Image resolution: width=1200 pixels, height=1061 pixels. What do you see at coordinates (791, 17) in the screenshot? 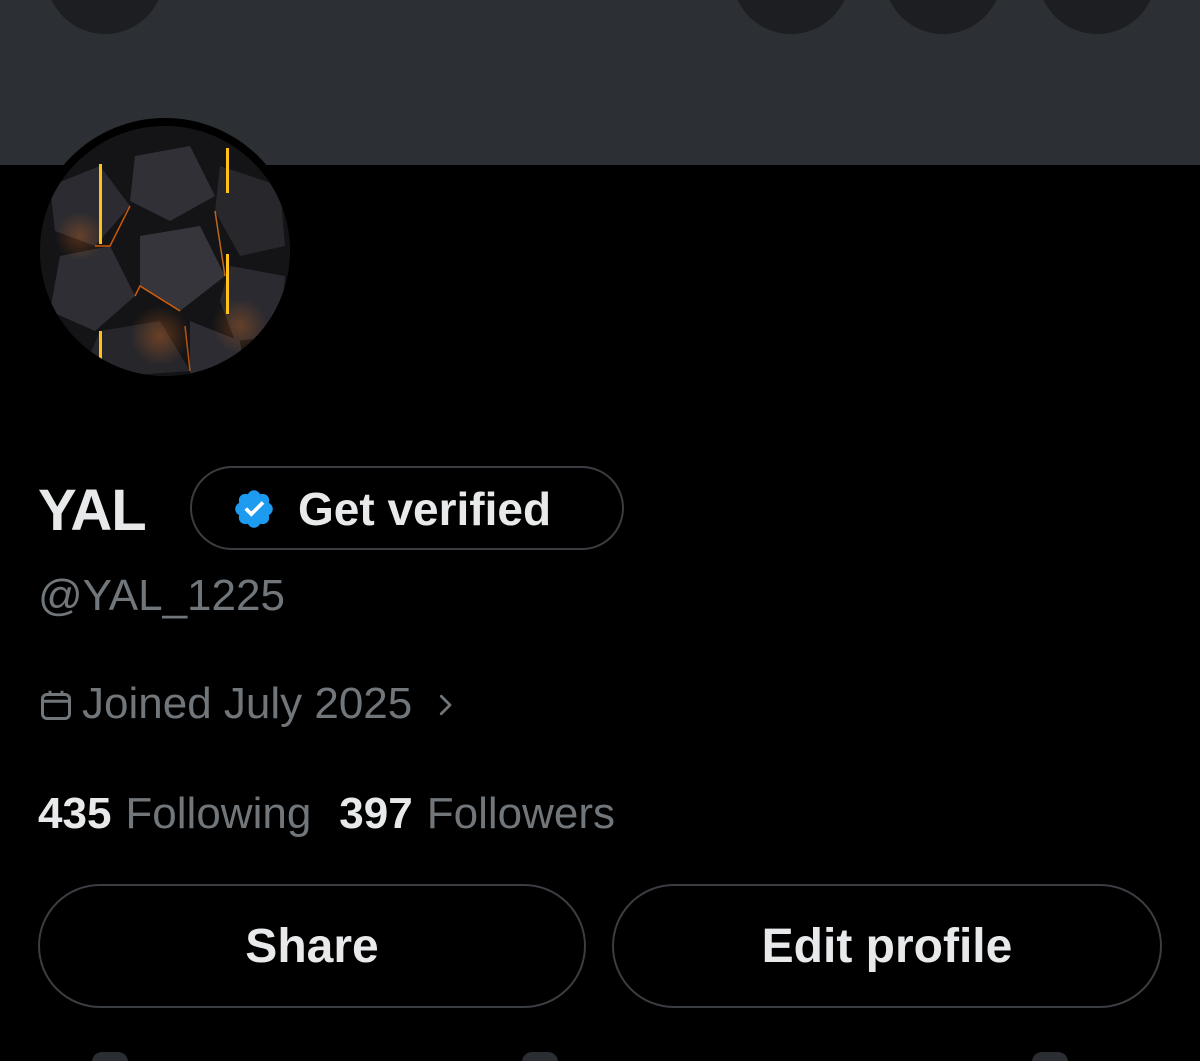
I see `search-button` at bounding box center [791, 17].